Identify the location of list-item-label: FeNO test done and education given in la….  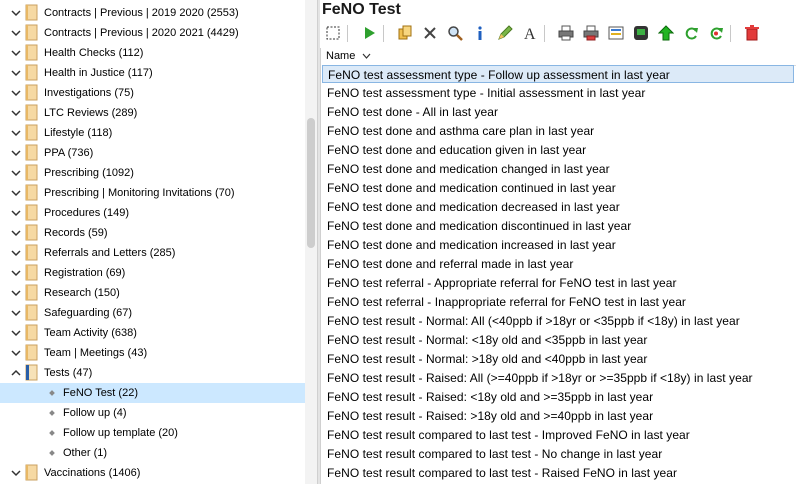
(457, 150).